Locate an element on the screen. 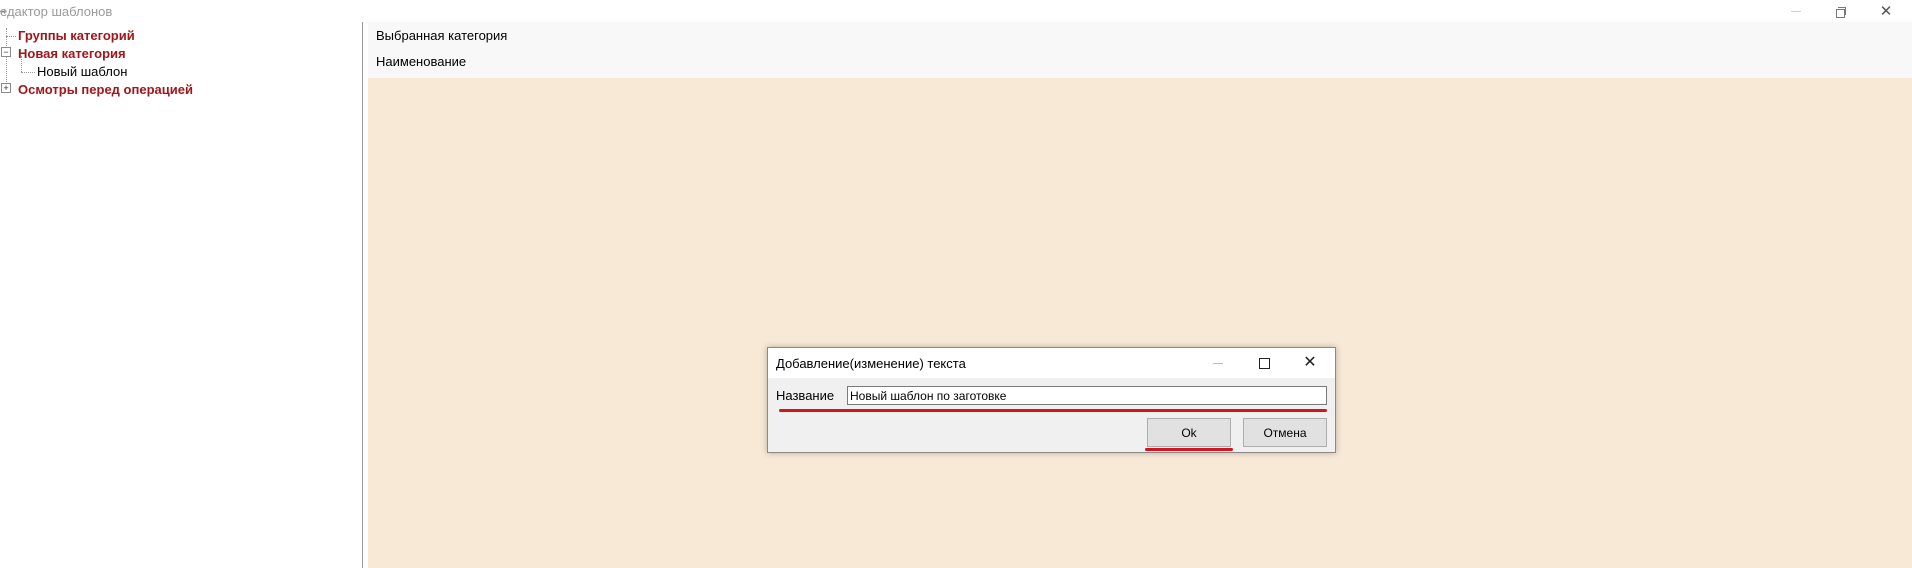 Image resolution: width=1912 pixels, height=568 pixels. tree-item-label: Группы категорий is located at coordinates (76, 35).